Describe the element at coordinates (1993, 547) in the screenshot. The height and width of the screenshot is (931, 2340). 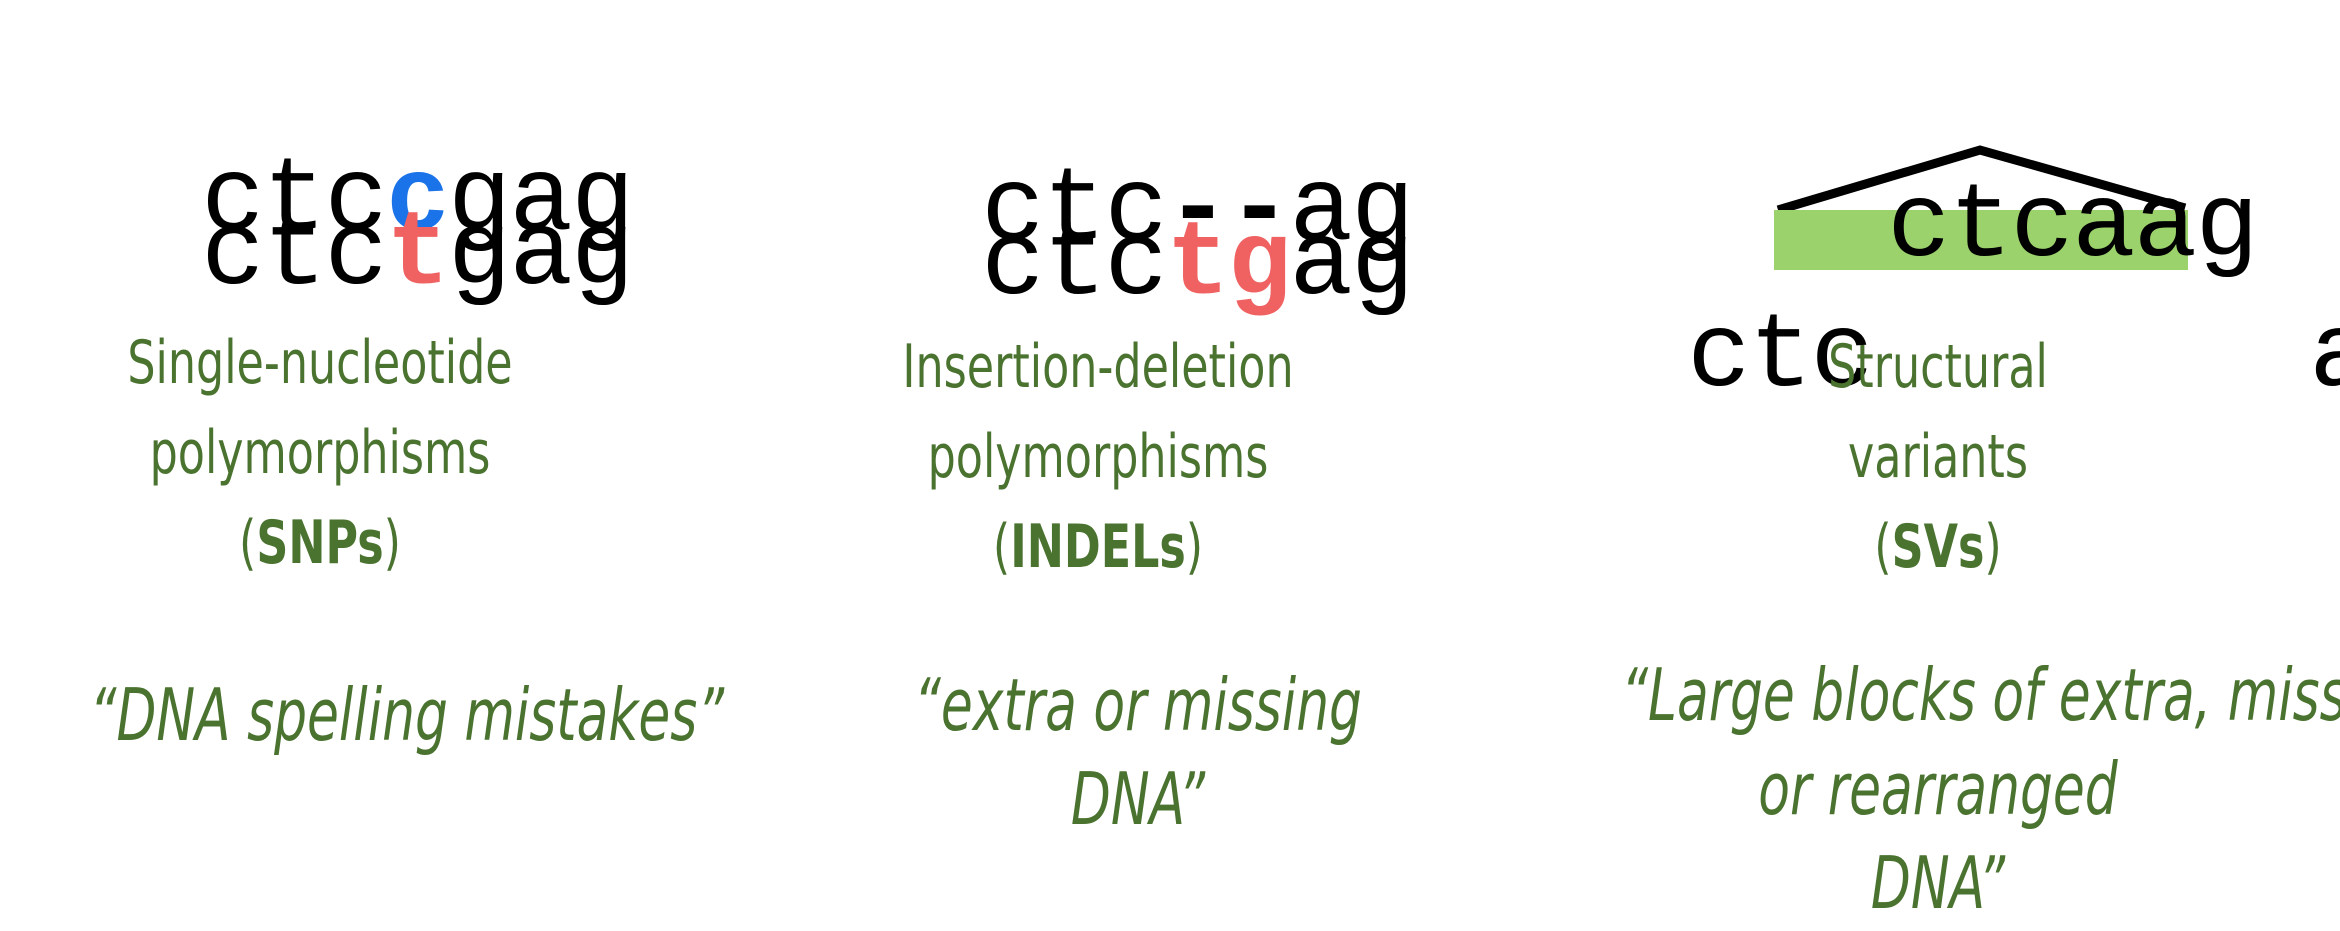
I see `sv-label-close-paren: )` at that location.